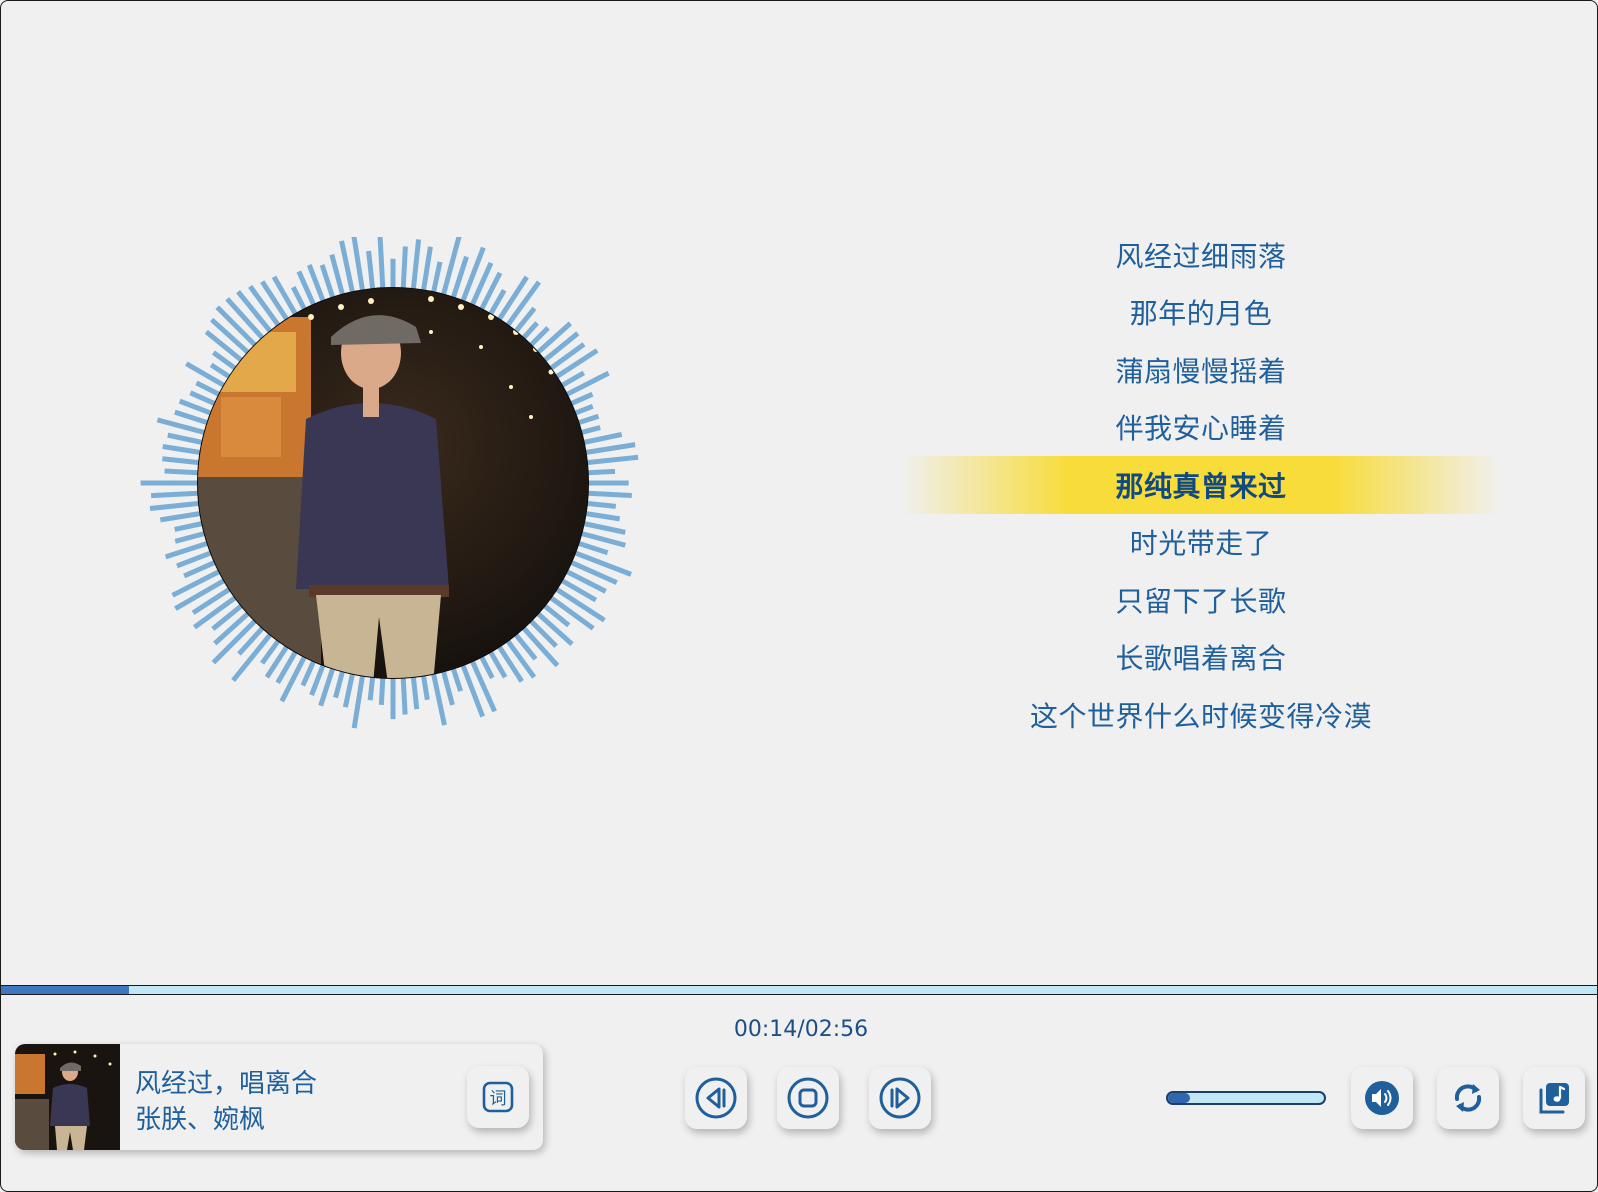  Describe the element at coordinates (1201, 255) in the screenshot. I see `lyric-line: 风经过细雨落` at that location.